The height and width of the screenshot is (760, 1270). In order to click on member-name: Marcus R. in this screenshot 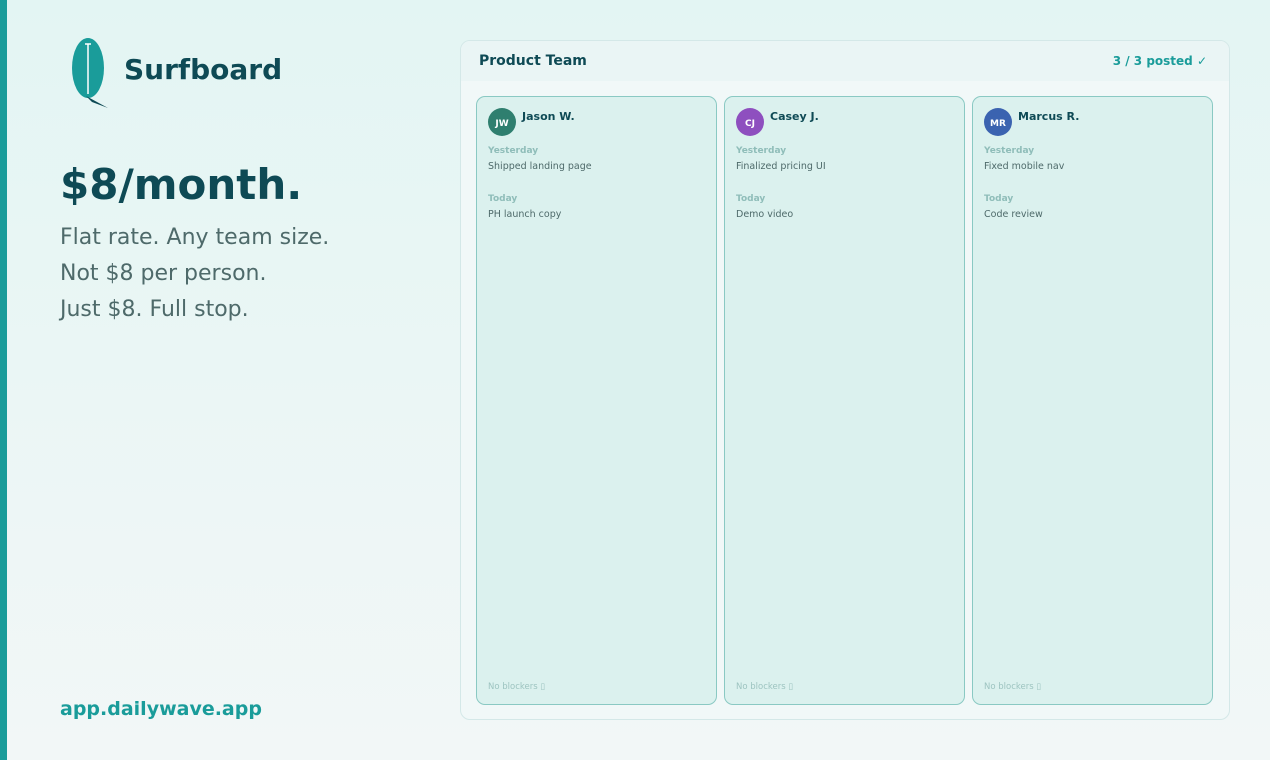, I will do `click(1049, 116)`.